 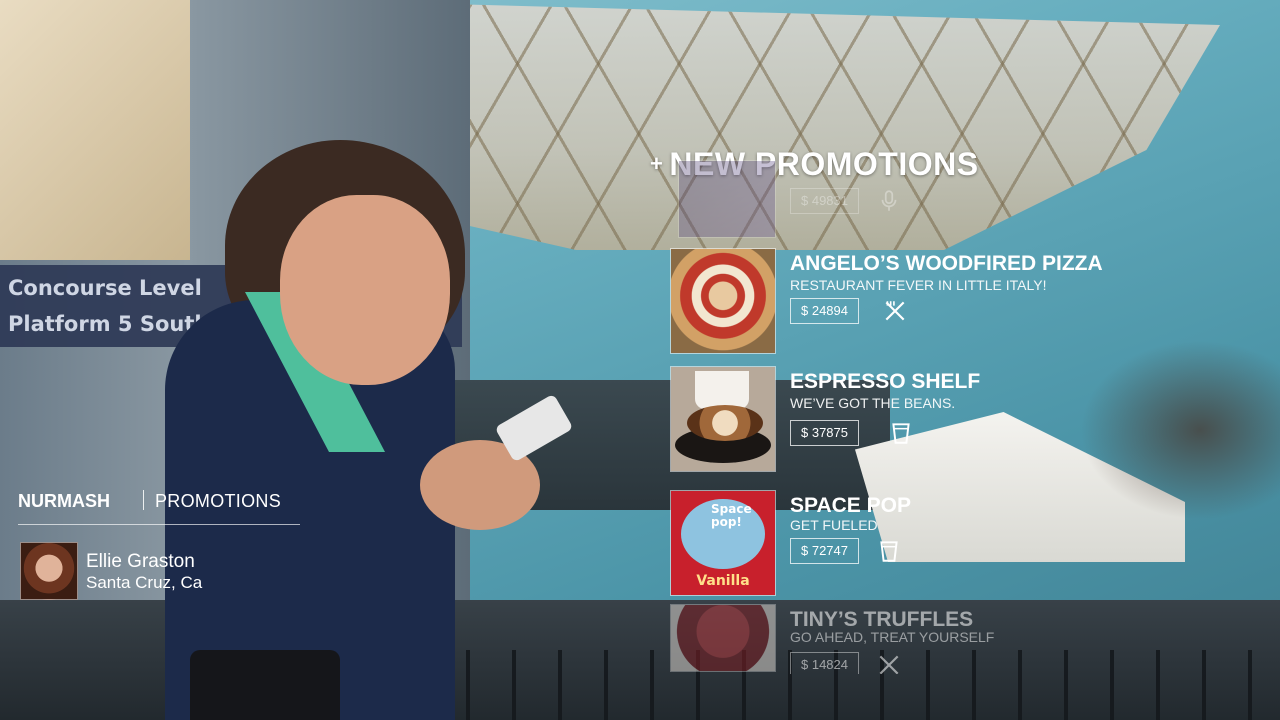 What do you see at coordinates (143, 500) in the screenshot?
I see `brand-divider` at bounding box center [143, 500].